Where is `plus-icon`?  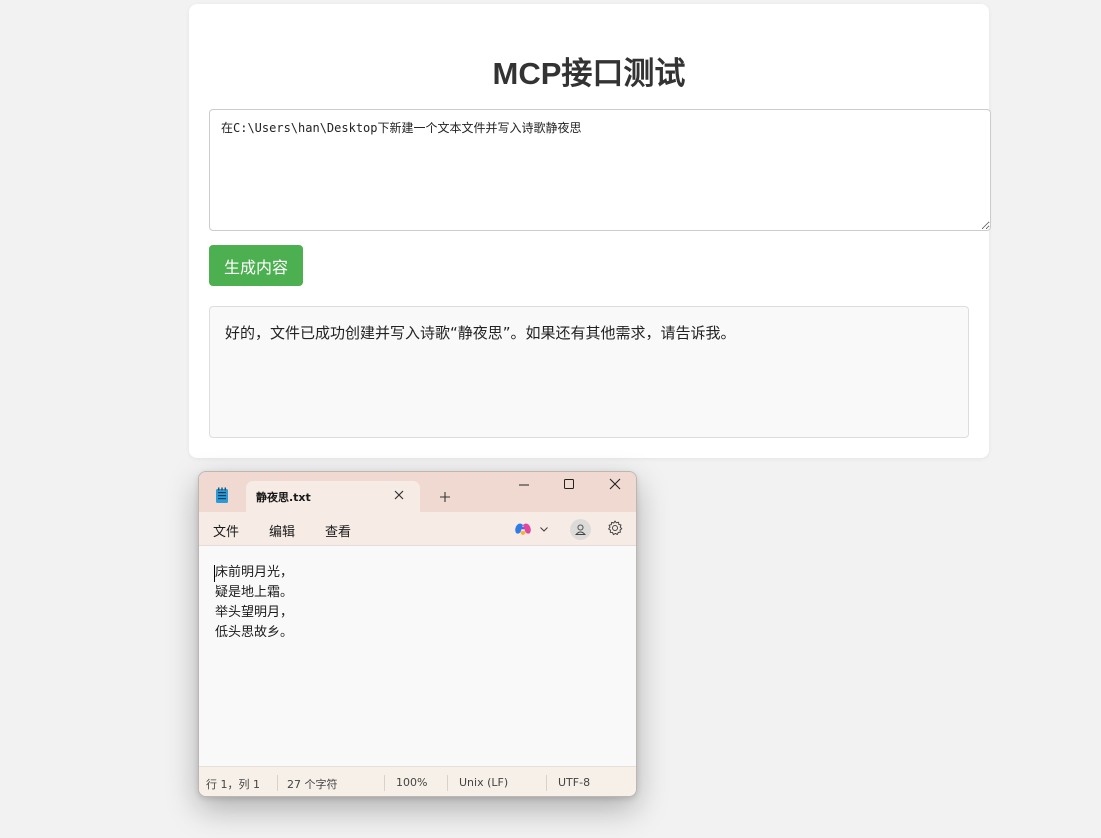
plus-icon is located at coordinates (445, 497).